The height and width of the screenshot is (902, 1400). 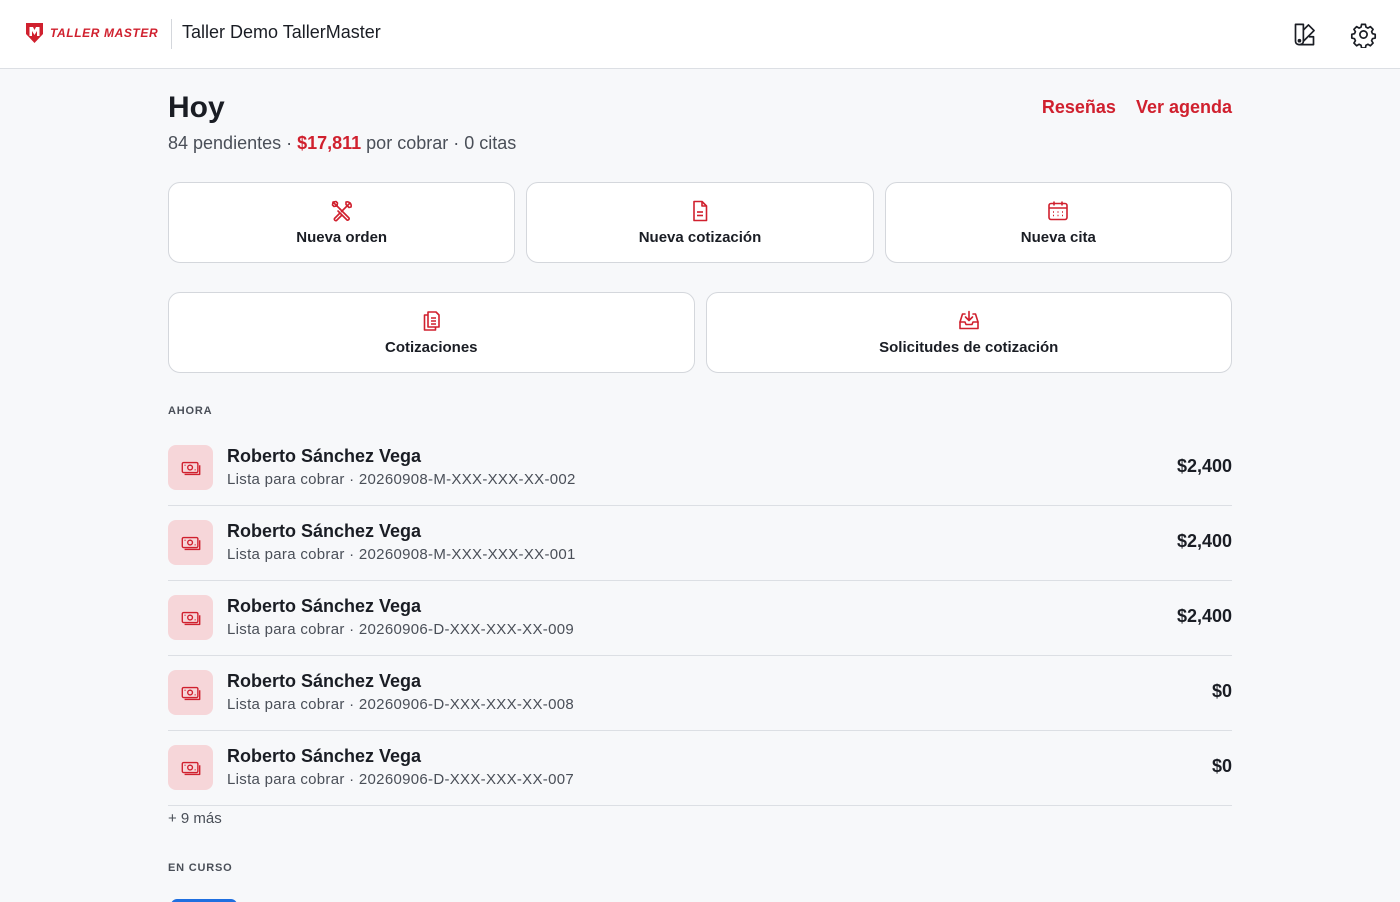 I want to click on new-order-label: Nueva orden, so click(x=342, y=237).